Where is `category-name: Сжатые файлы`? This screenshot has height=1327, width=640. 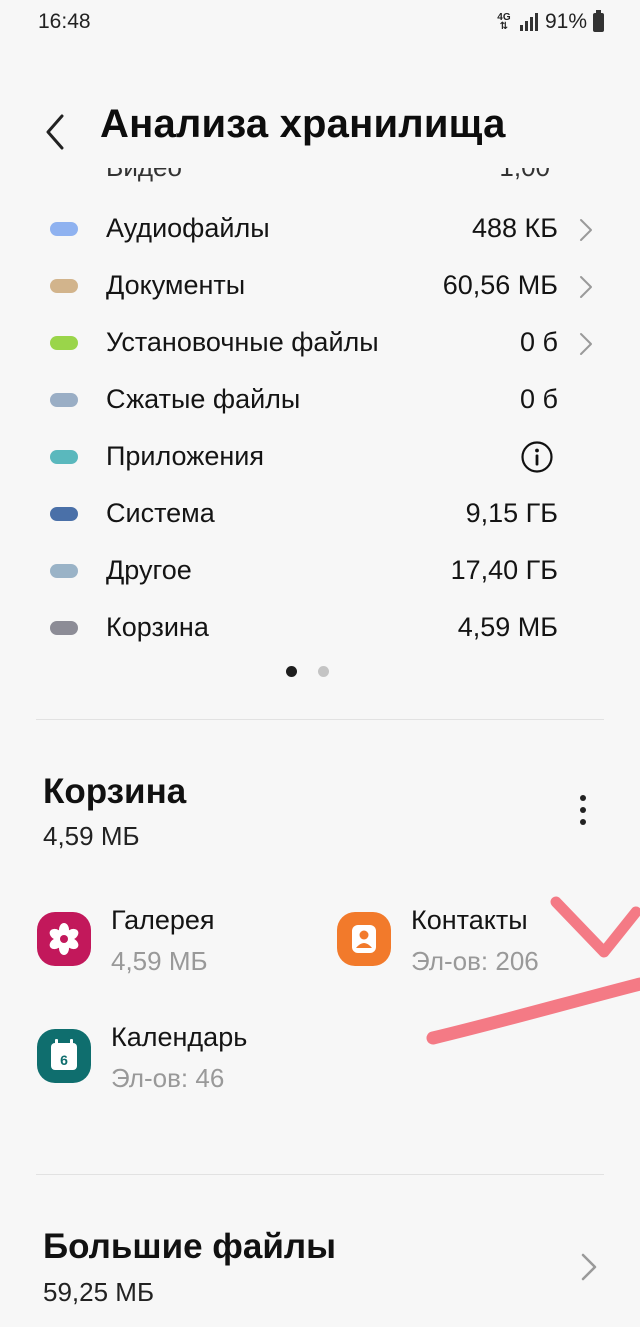
category-name: Сжатые файлы is located at coordinates (203, 399).